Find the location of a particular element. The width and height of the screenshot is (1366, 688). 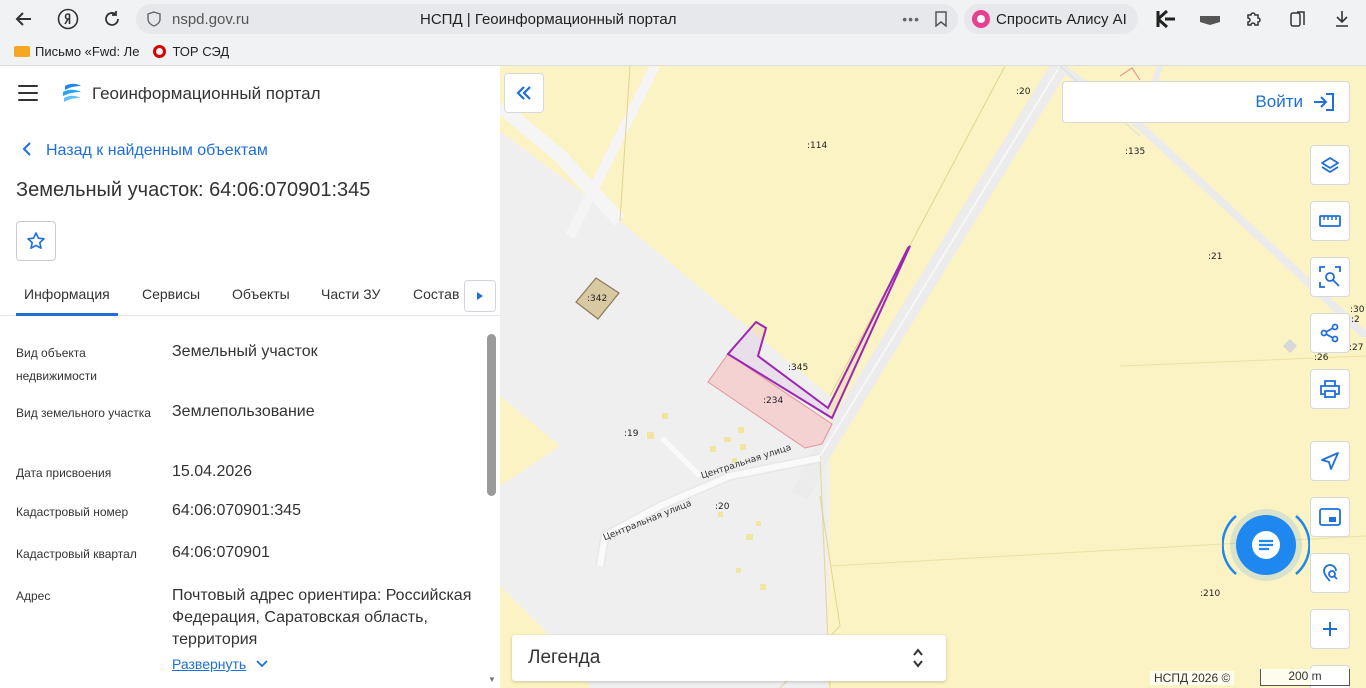

parcel-label: :26 is located at coordinates (1321, 358).